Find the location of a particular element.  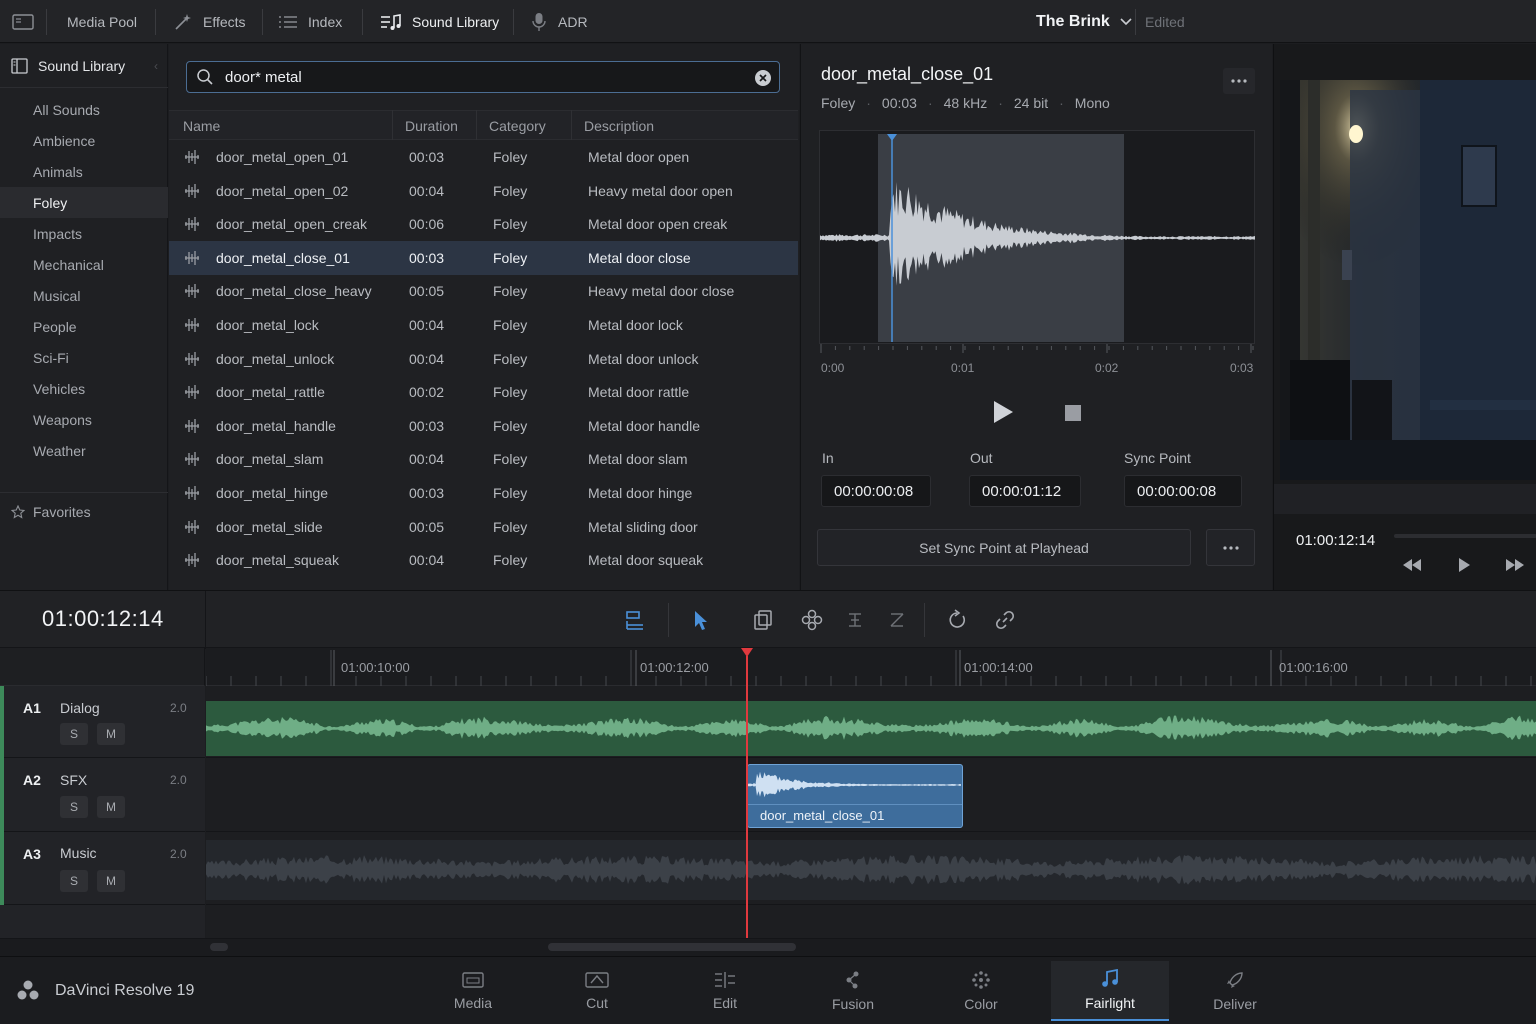

dialog-clip is located at coordinates (871, 728).